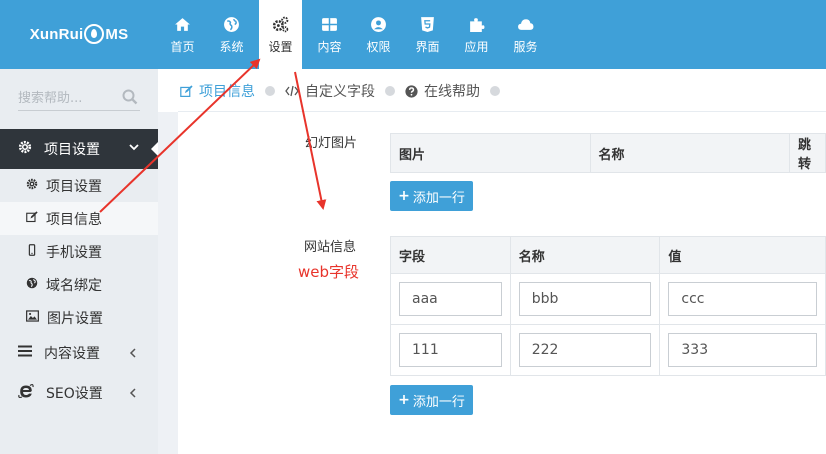  What do you see at coordinates (79, 251) in the screenshot?
I see `sidebar-item-mobile-settings: 手机设置` at bounding box center [79, 251].